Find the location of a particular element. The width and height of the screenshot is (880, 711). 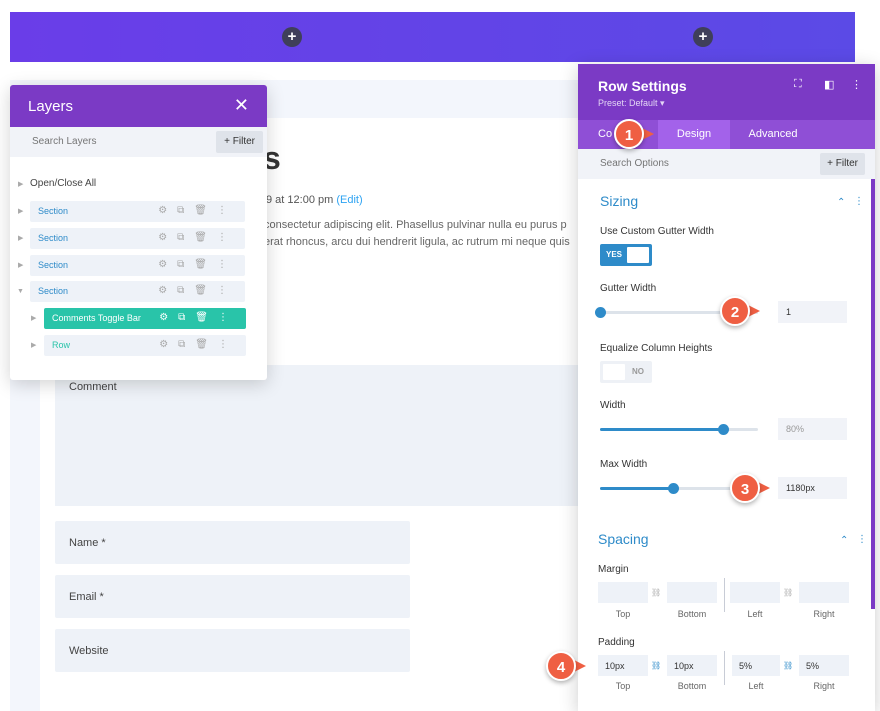

equalize-toggle: NO is located at coordinates (626, 372).